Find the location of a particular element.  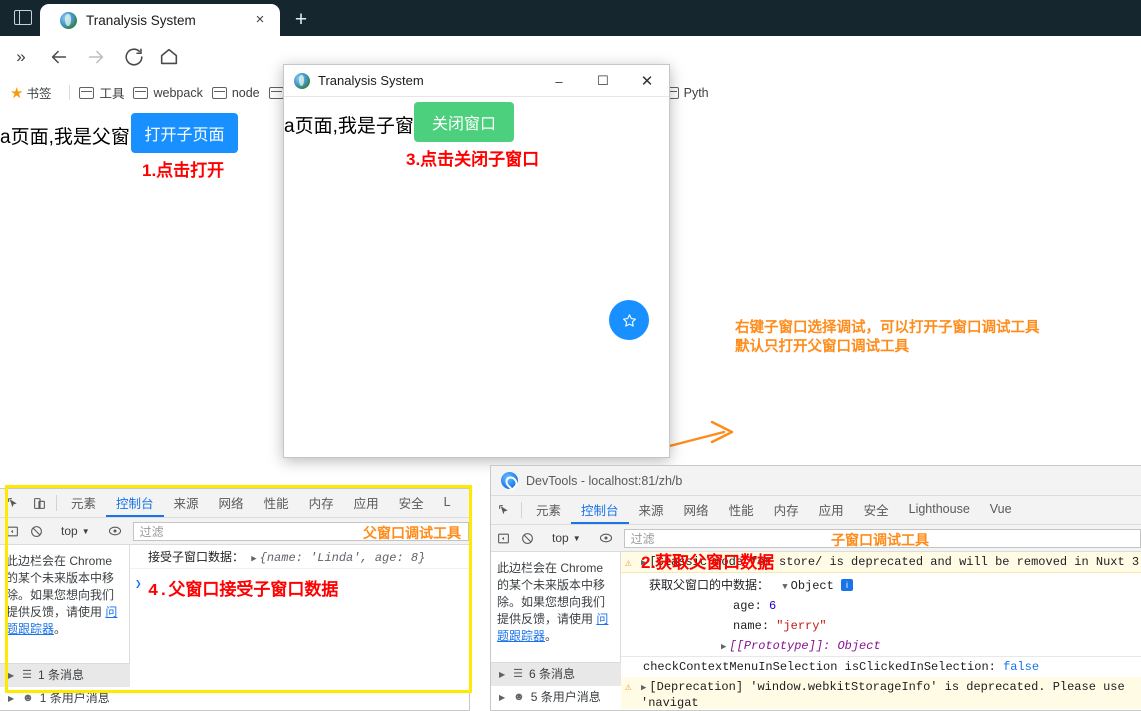

globe-favicon-icon is located at coordinates (68, 20).